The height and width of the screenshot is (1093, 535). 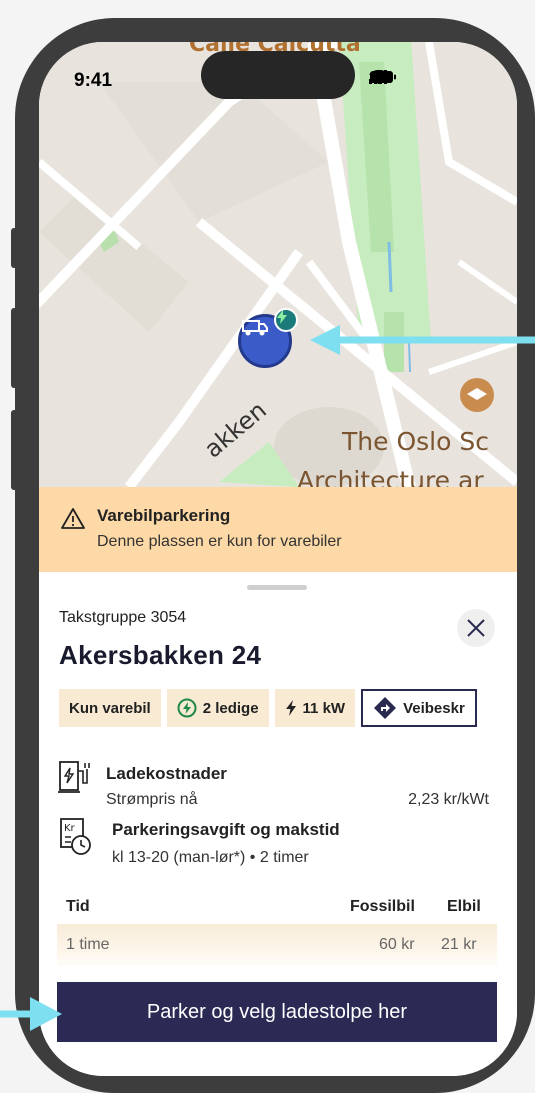 I want to click on vehicle-type-label: Kun varebil, so click(x=110, y=708).